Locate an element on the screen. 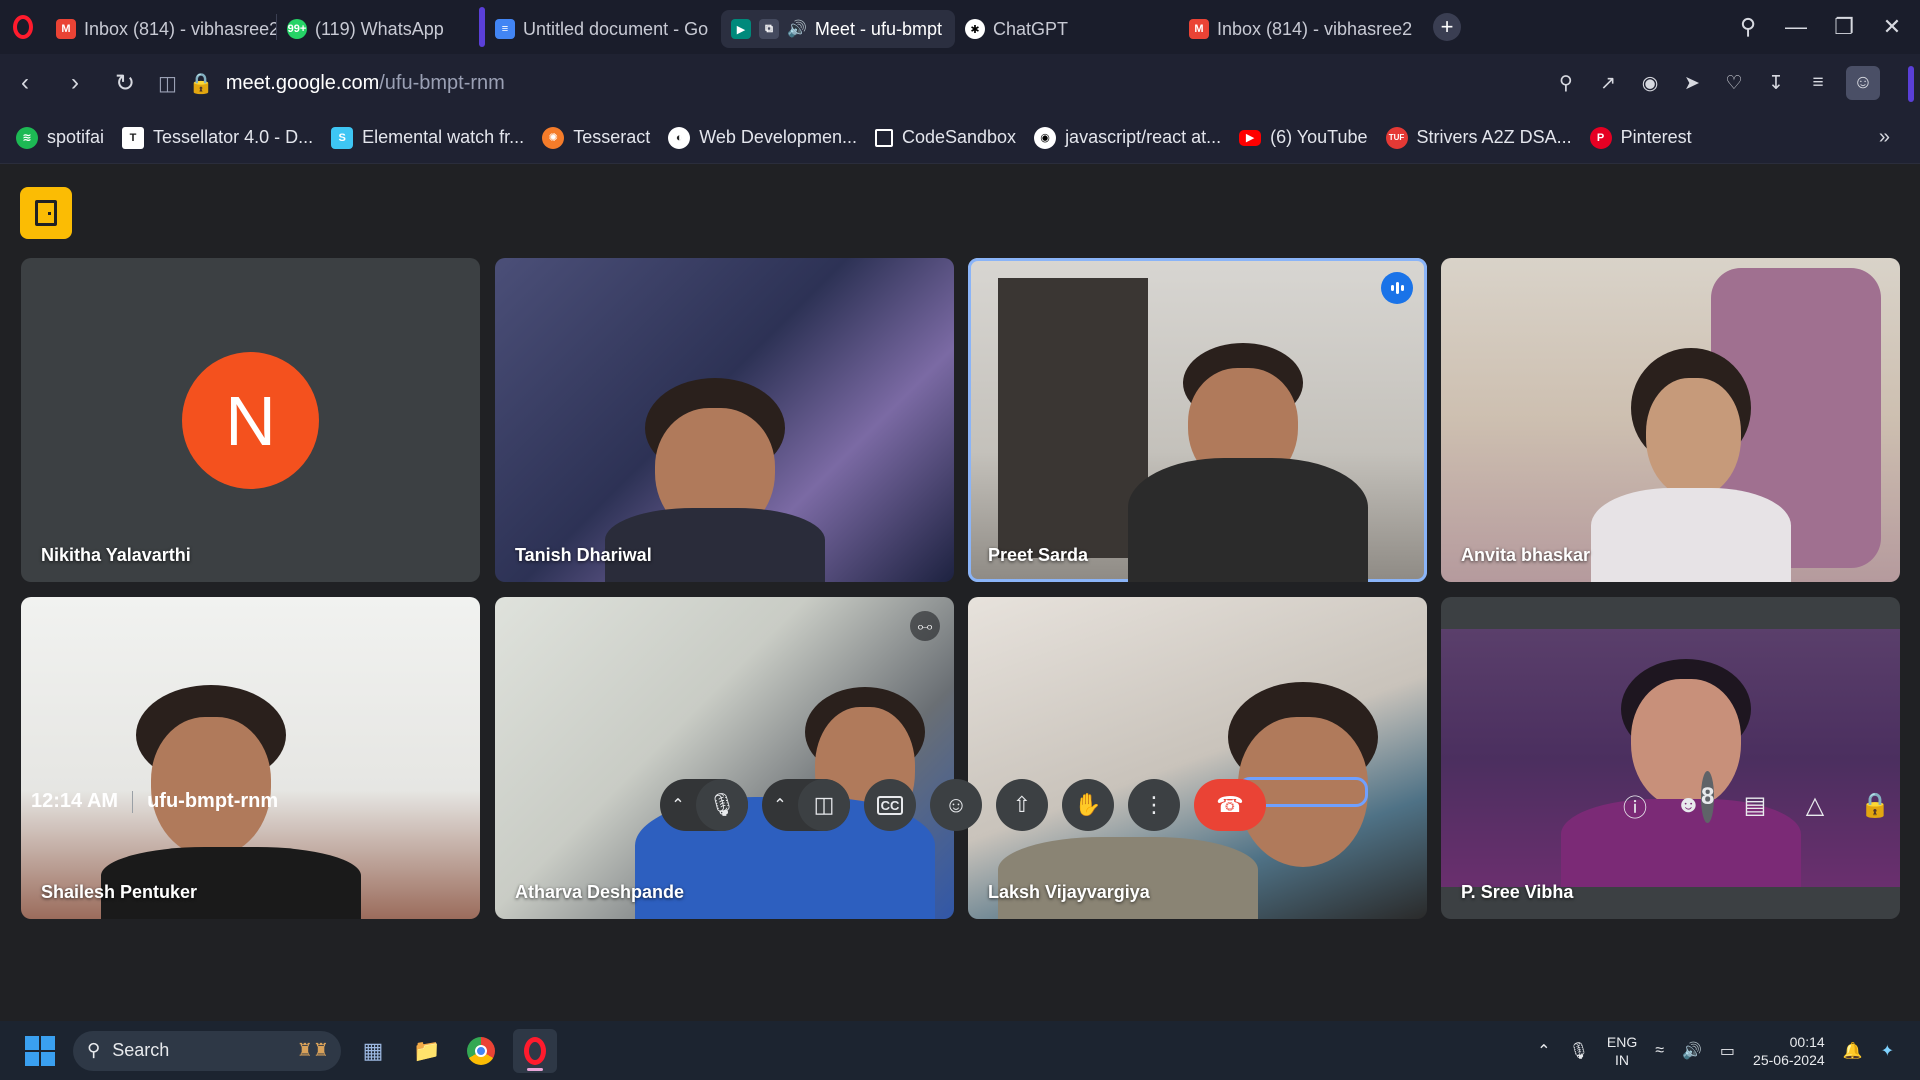 The height and width of the screenshot is (1080, 1920). calculator-icon: ▦ is located at coordinates (373, 1051).